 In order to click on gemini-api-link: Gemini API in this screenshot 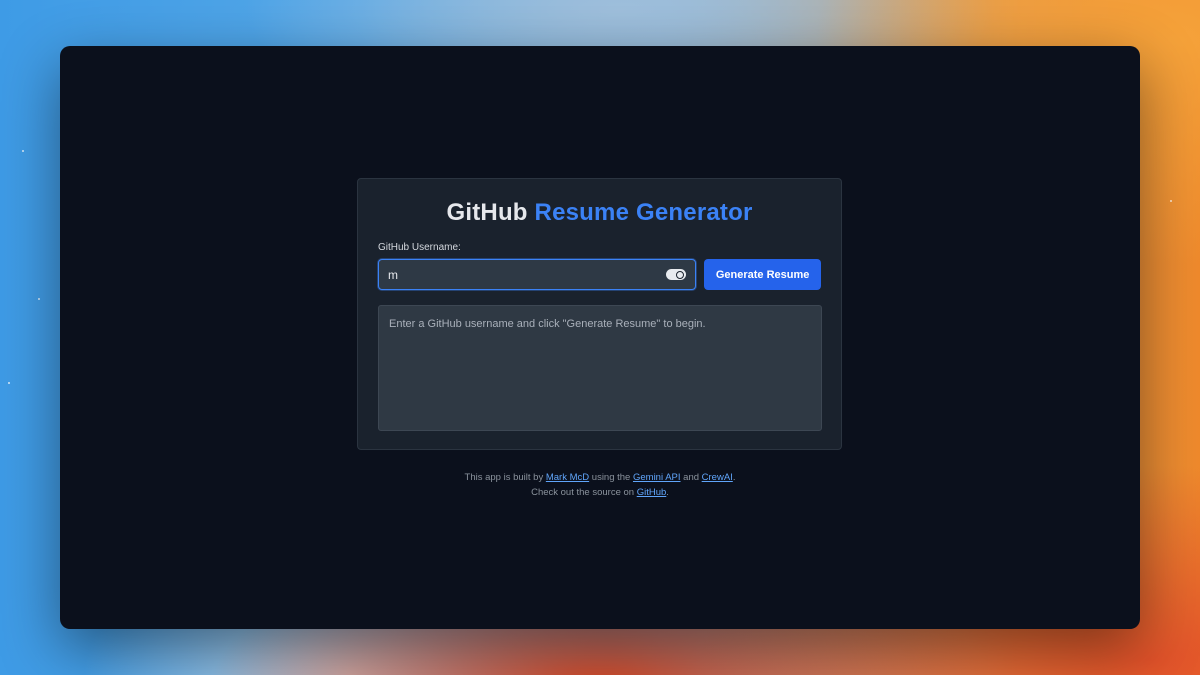, I will do `click(657, 477)`.